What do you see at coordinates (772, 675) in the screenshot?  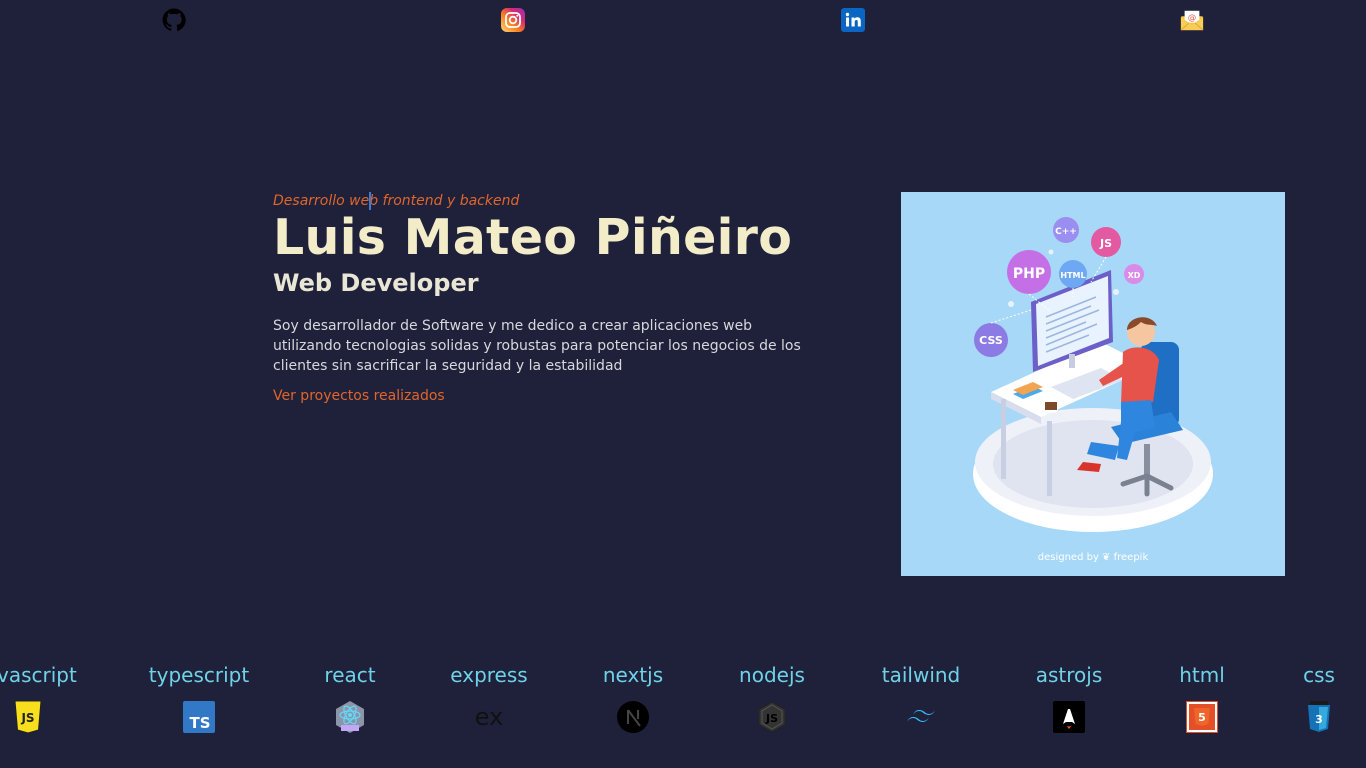 I see `tech-label: nodejs` at bounding box center [772, 675].